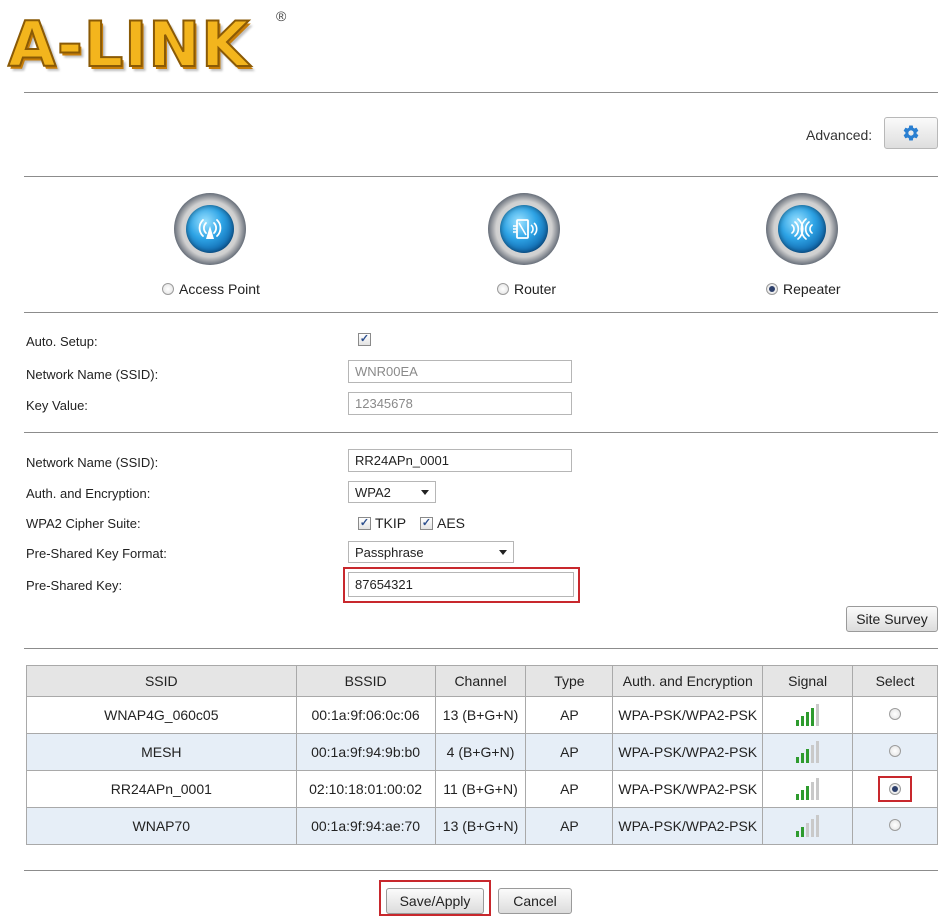 The image size is (938, 916). I want to click on col-header-channel: Channel, so click(480, 681).